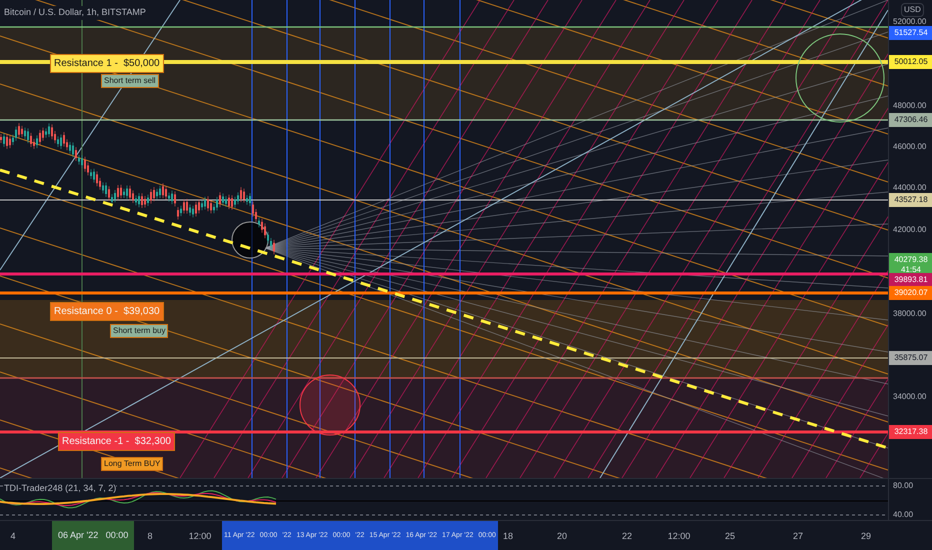  What do you see at coordinates (508, 536) in the screenshot?
I see `time-label: 18` at bounding box center [508, 536].